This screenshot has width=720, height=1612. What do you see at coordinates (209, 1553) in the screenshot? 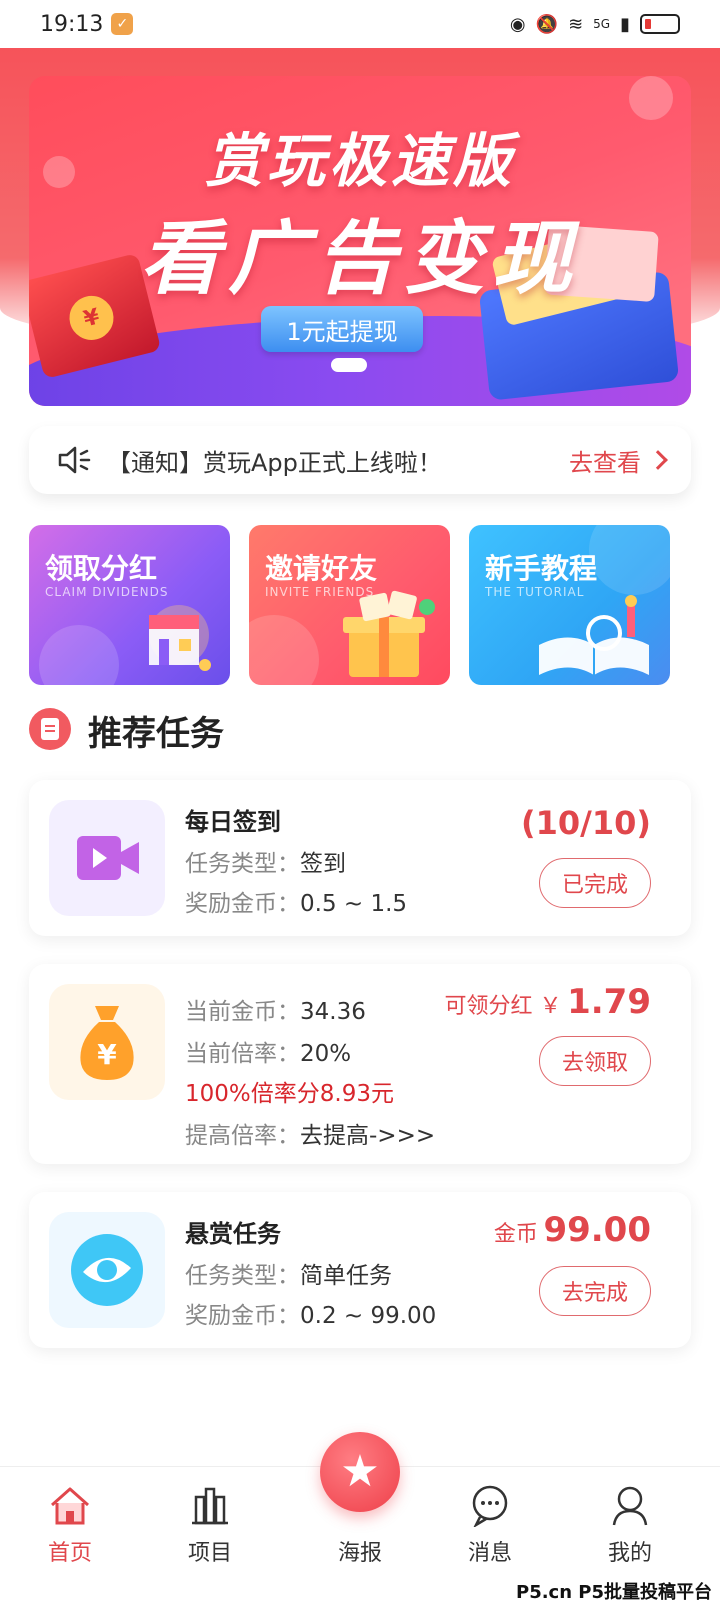
I see `nav-projects-label: 项目` at bounding box center [209, 1553].